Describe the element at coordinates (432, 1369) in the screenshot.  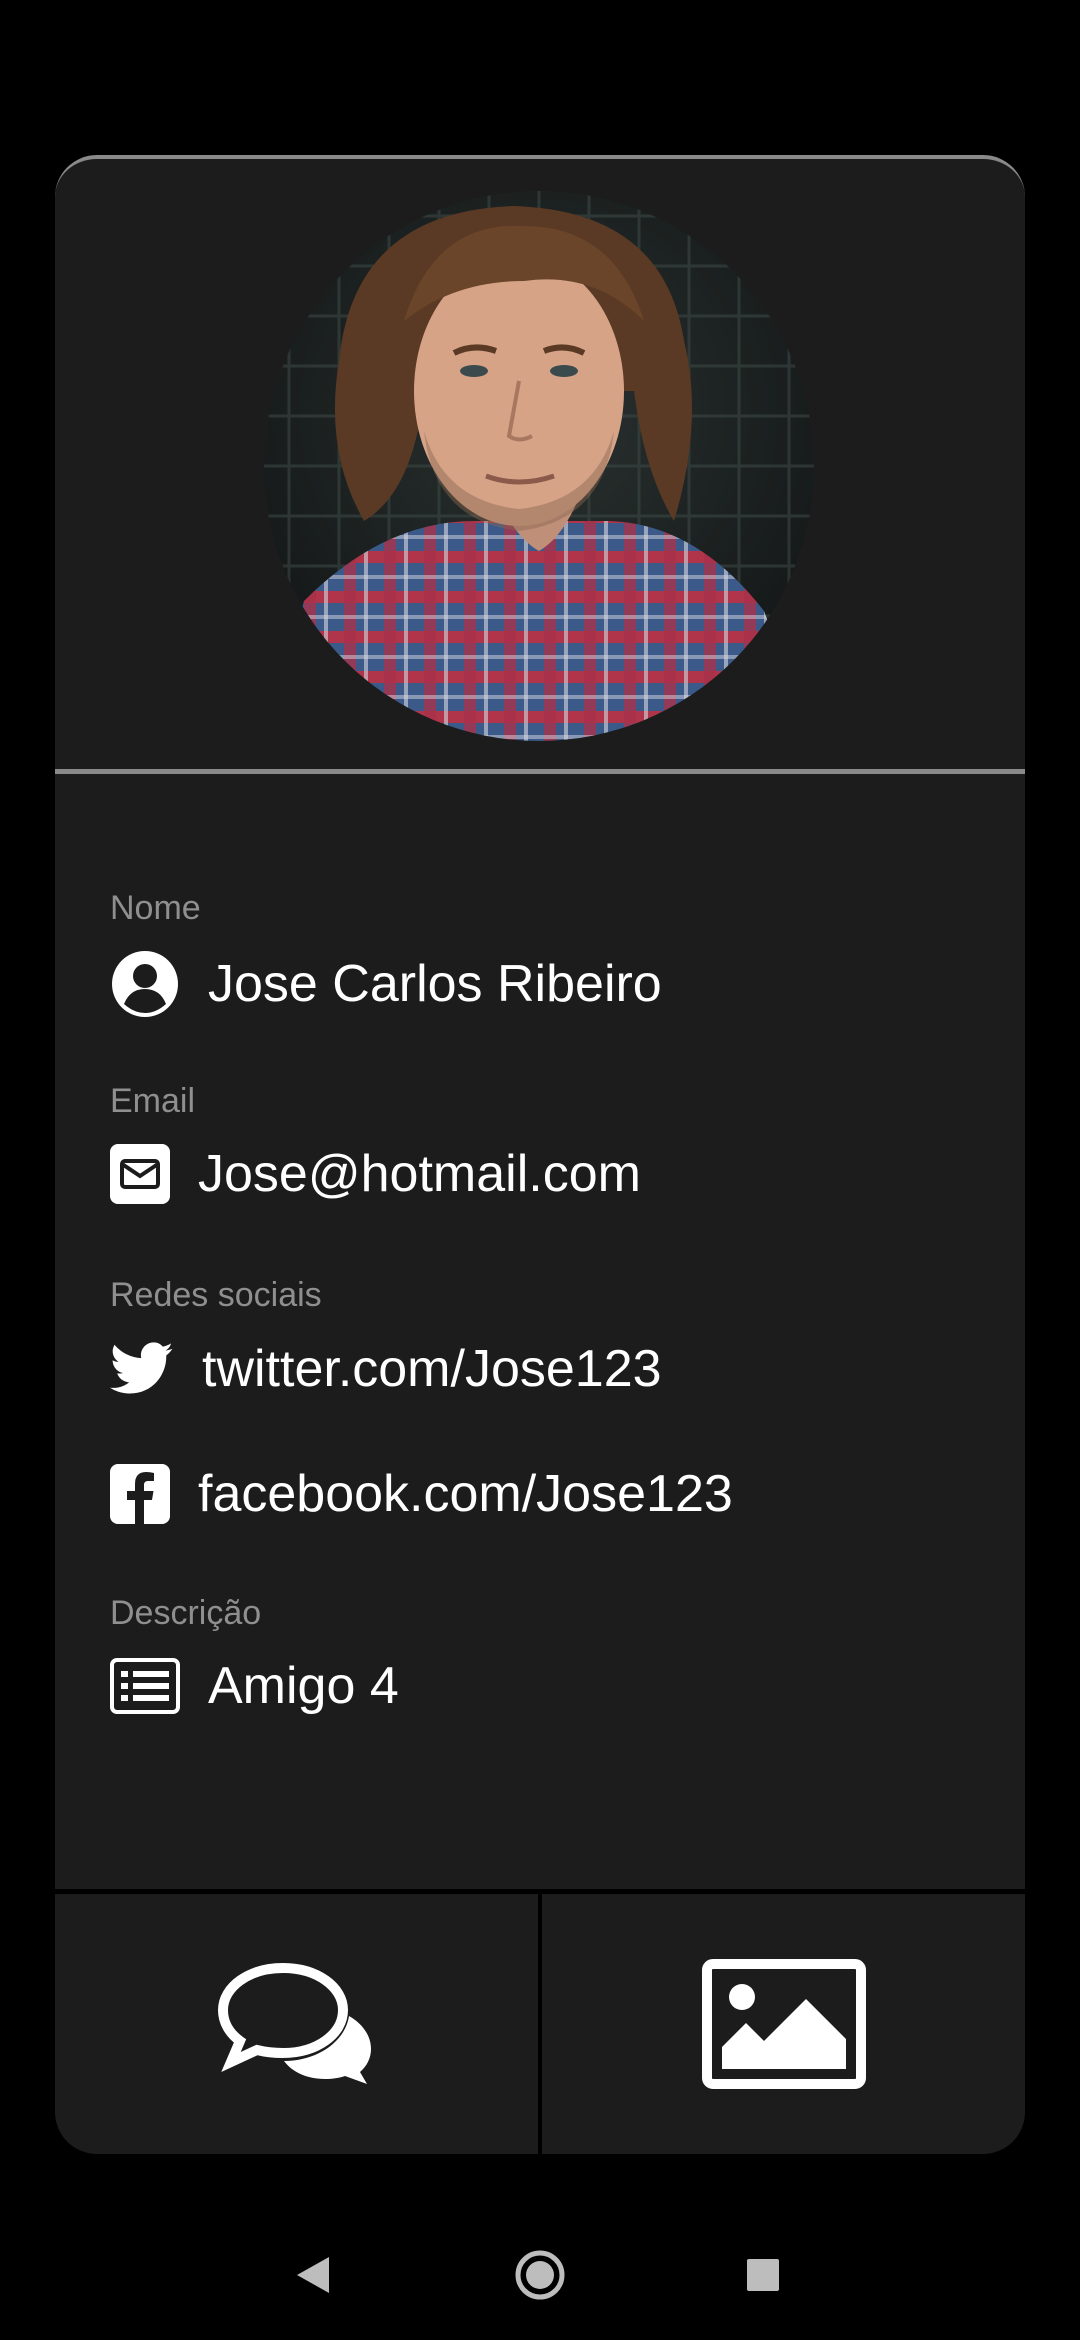
I see `twitter-value: twitter.com/Jose123` at that location.